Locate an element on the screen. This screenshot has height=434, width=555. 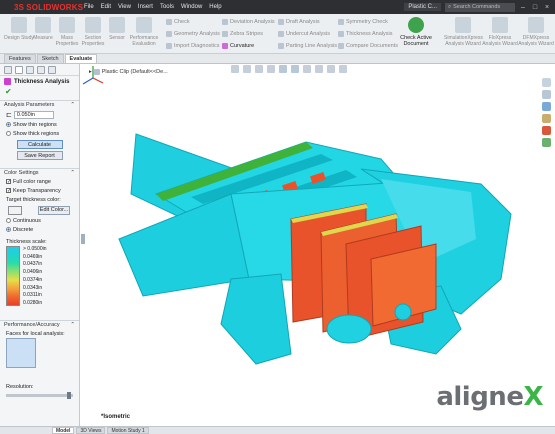
clip-foot is located at coordinates (349, 329).